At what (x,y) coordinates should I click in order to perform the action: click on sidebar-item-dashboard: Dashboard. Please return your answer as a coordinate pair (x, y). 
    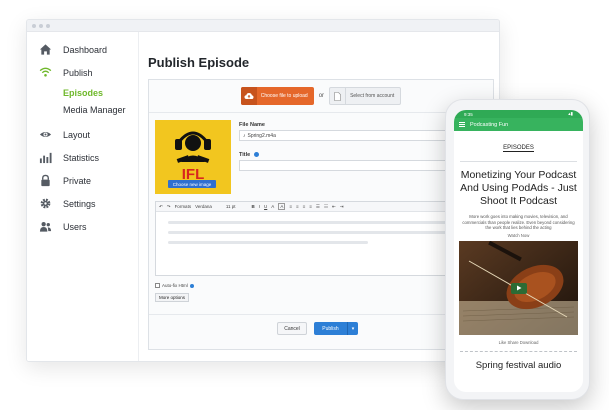
    Looking at the image, I should click on (82, 49).